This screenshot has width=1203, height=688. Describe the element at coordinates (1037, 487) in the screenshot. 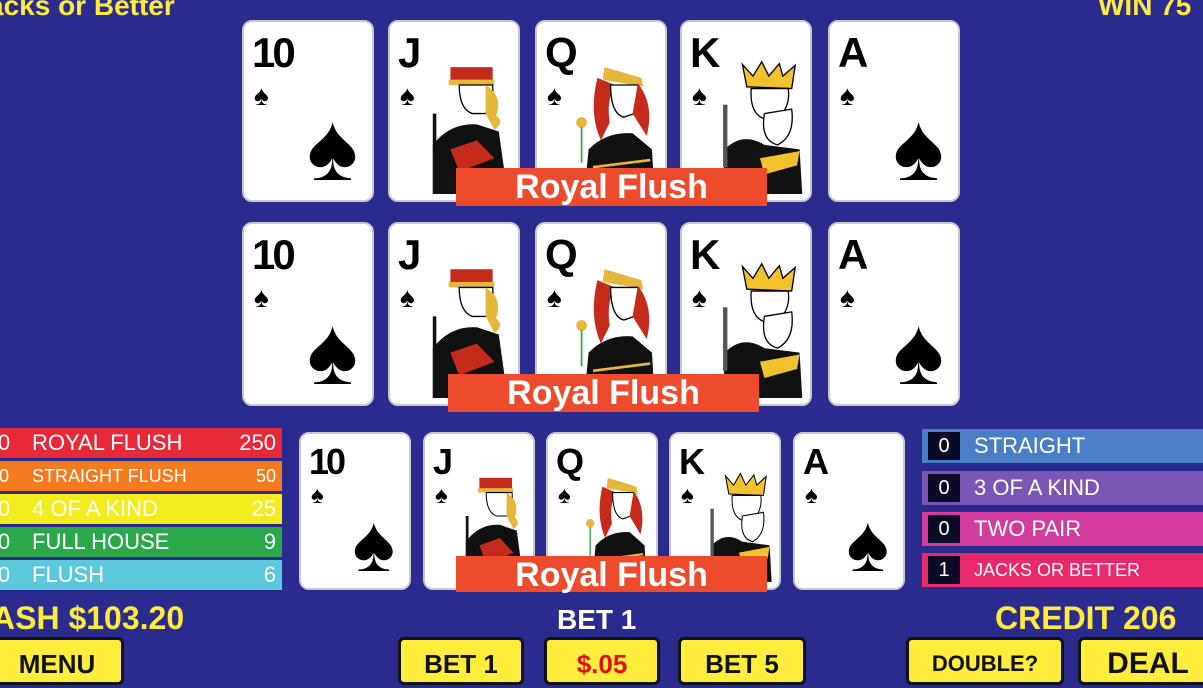

I see `paytable-hand-name: 3 OF A KIND` at that location.